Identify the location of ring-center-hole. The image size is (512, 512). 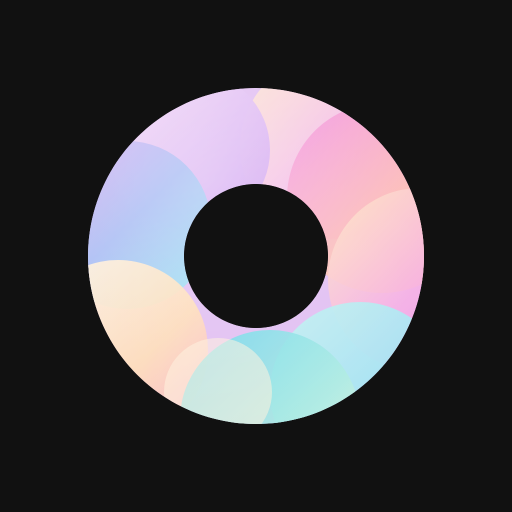
(256, 256).